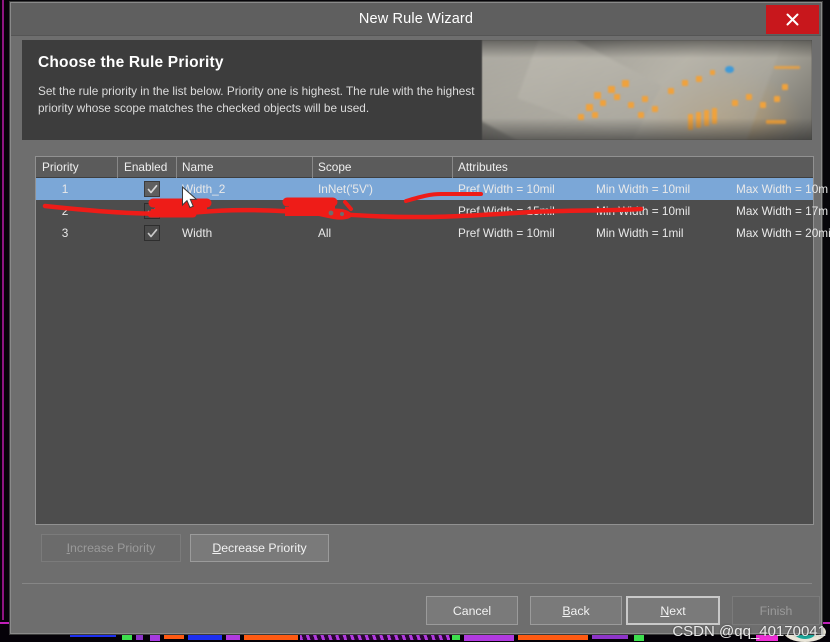  I want to click on list-header: Priority Enabled Name Scope Attributes, so click(424, 167).